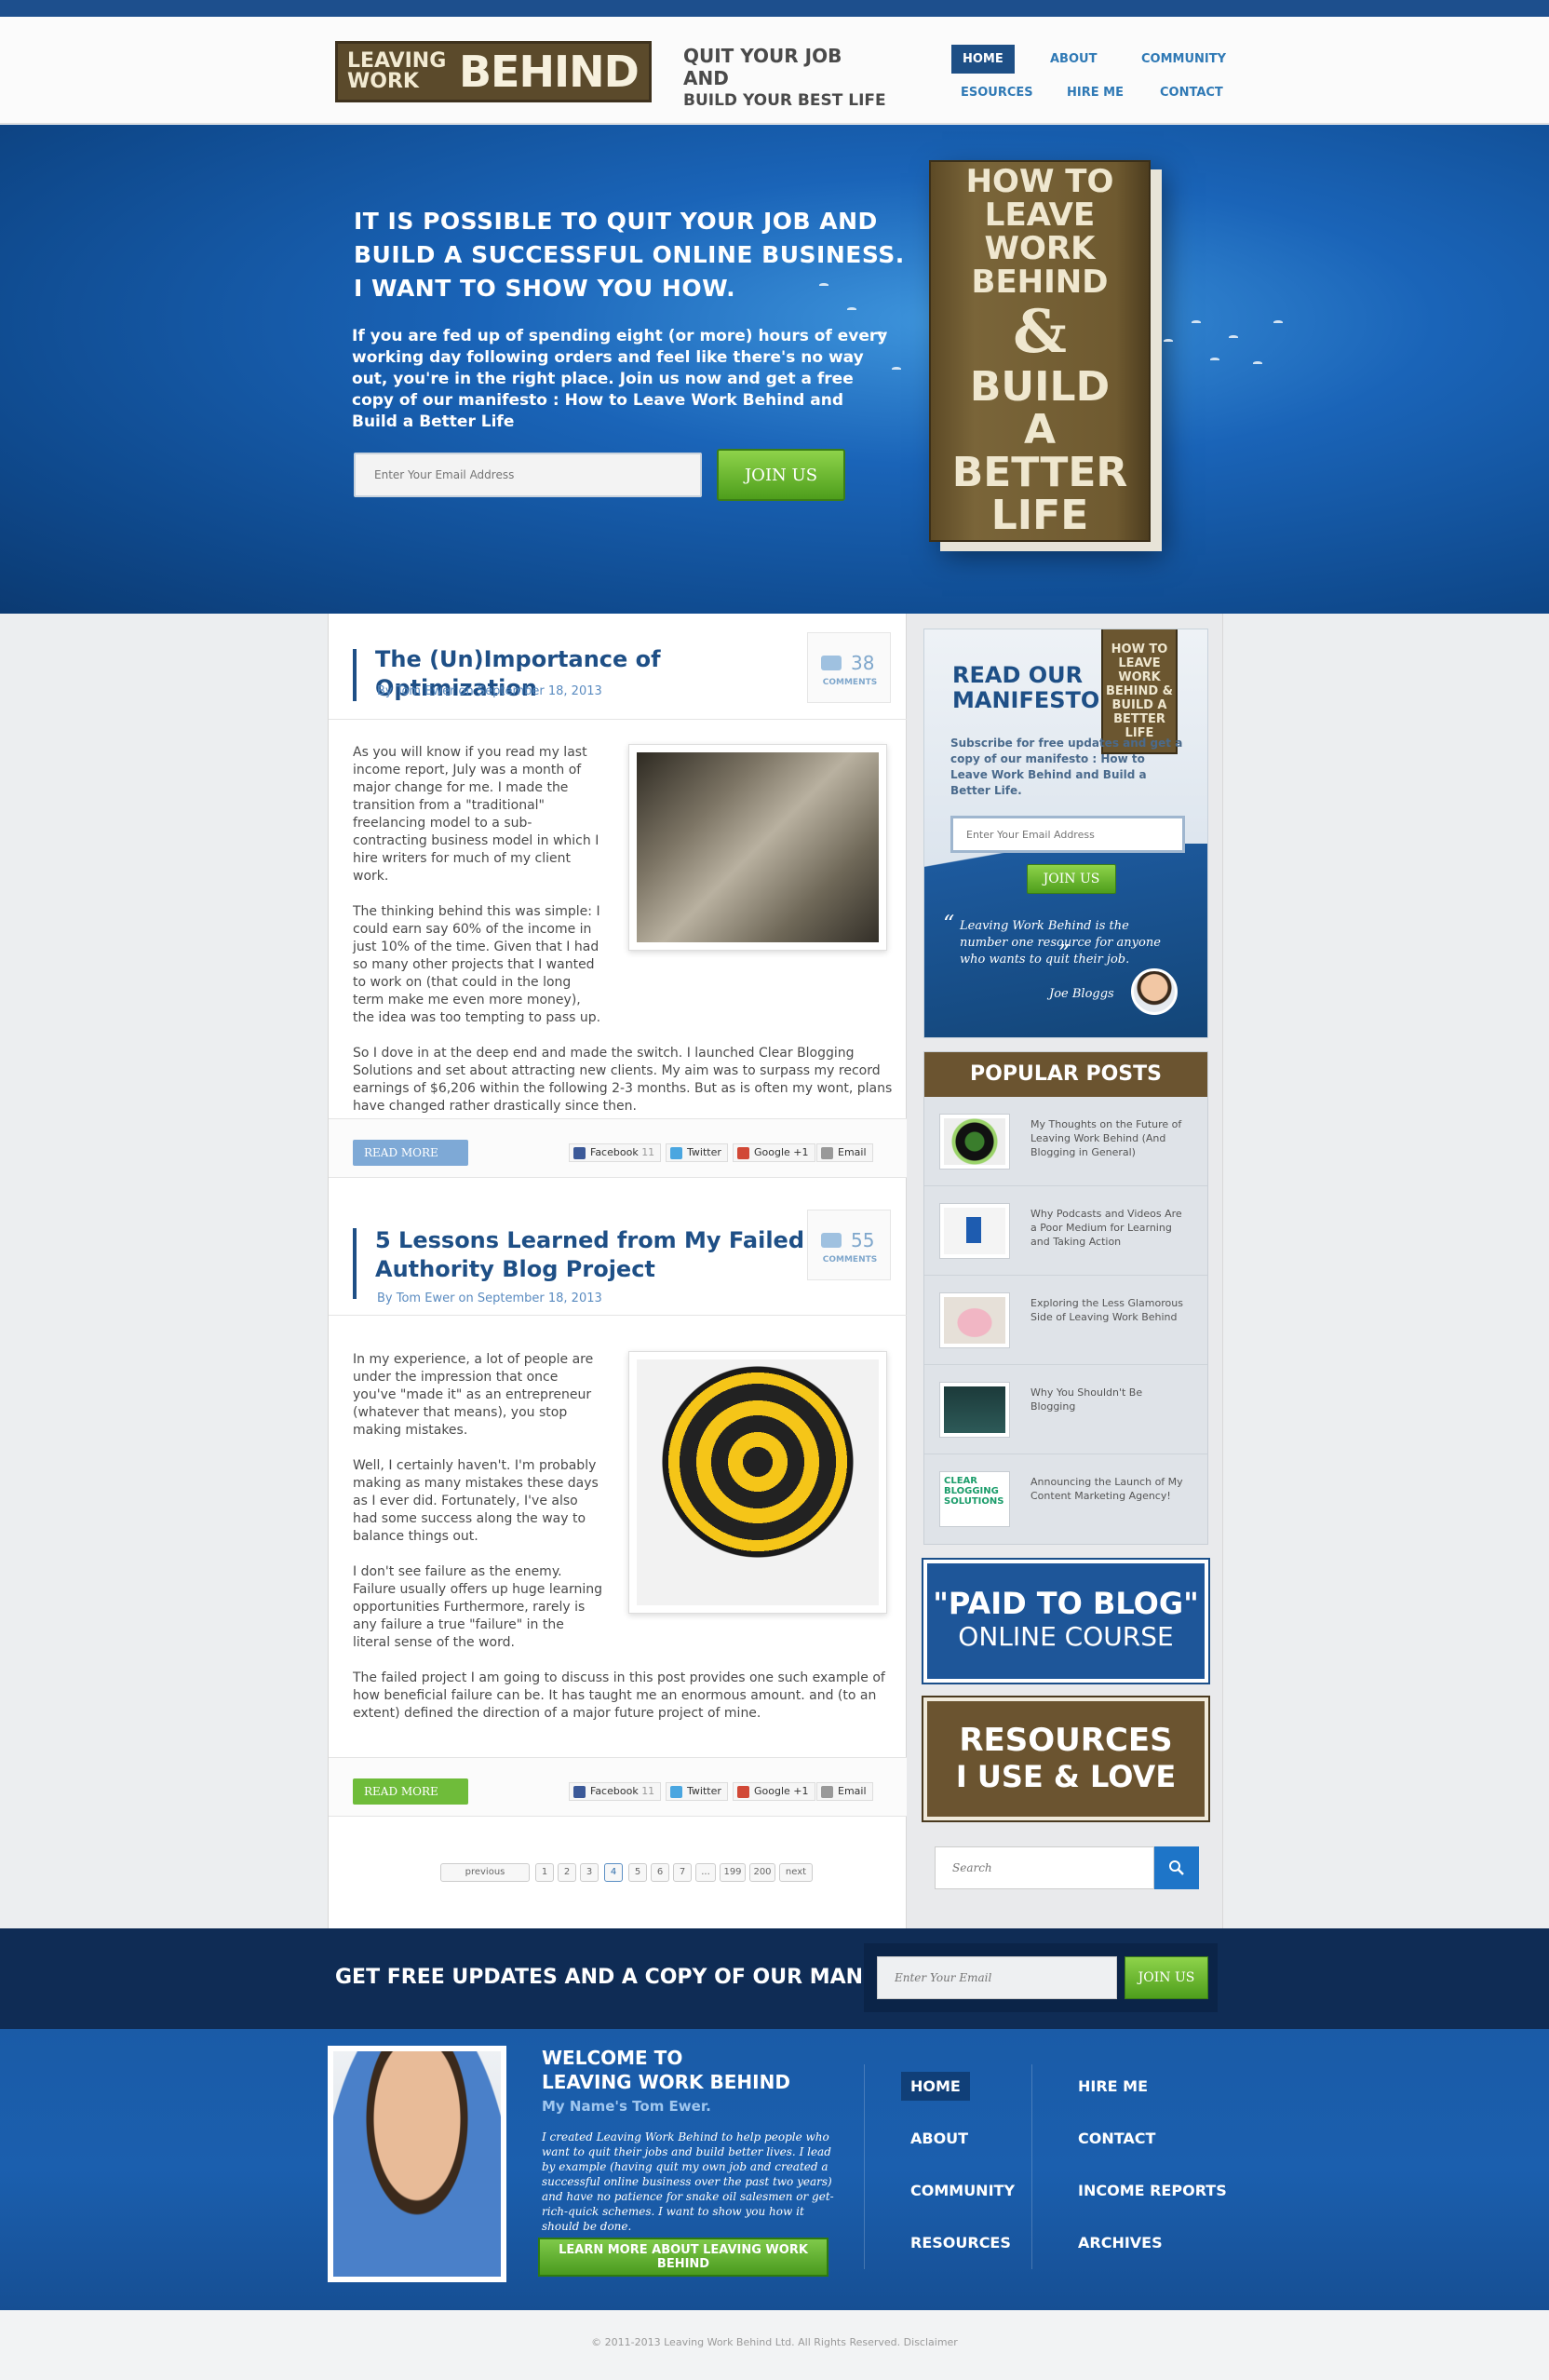 The height and width of the screenshot is (2380, 1549). Describe the element at coordinates (683, 2257) in the screenshot. I see `learn-more-button: LEARN MORE ABOUT LEAVING WORK BEHIND` at that location.